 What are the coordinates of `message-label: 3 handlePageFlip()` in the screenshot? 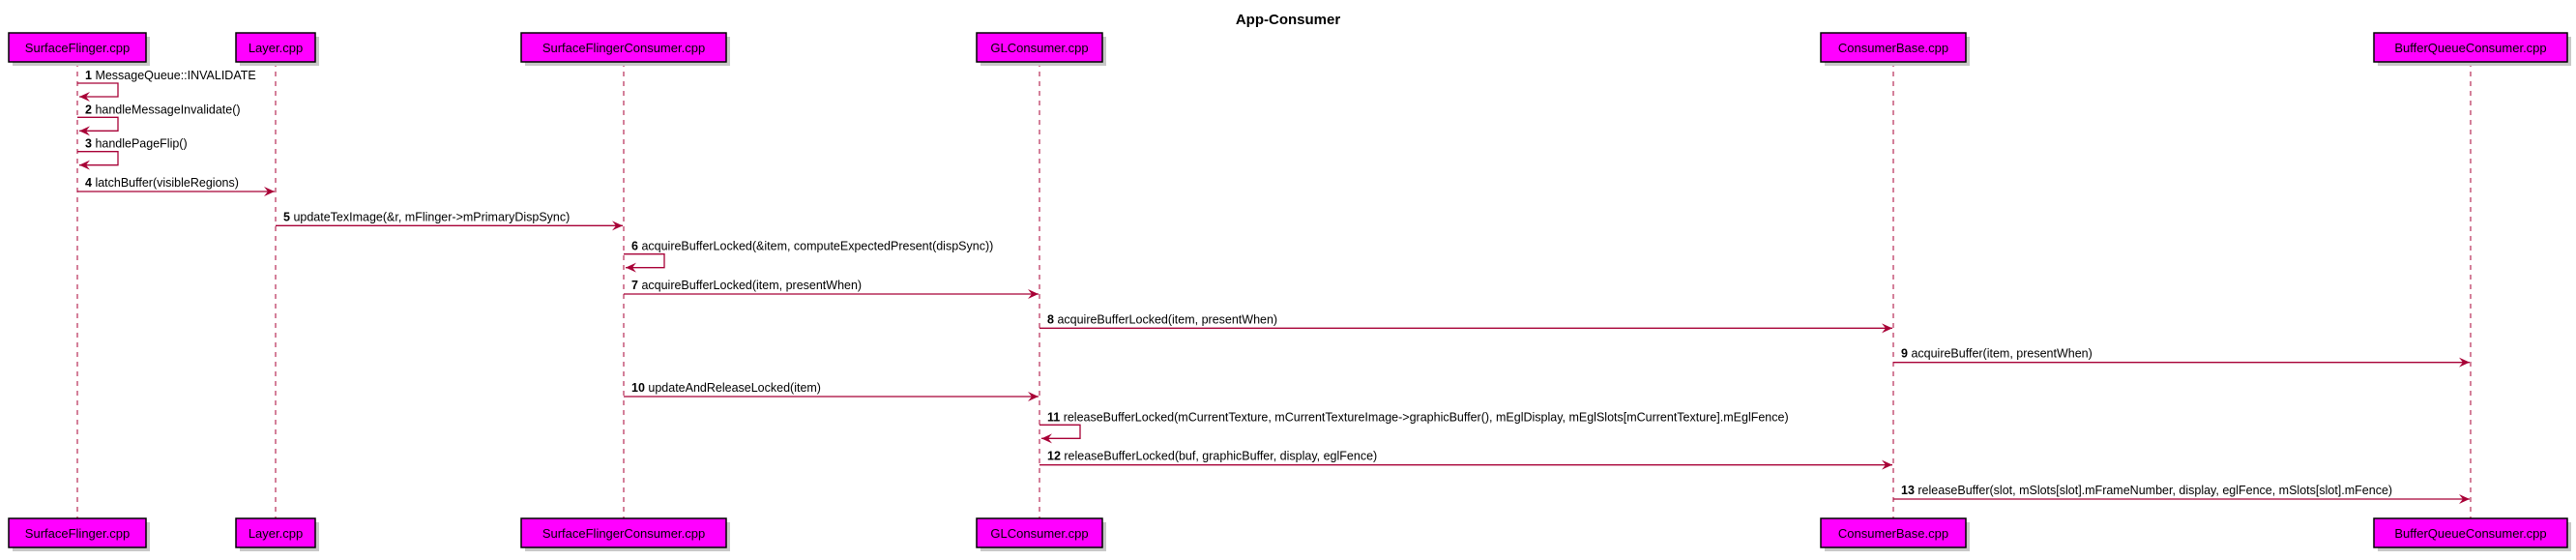 It's located at (136, 144).